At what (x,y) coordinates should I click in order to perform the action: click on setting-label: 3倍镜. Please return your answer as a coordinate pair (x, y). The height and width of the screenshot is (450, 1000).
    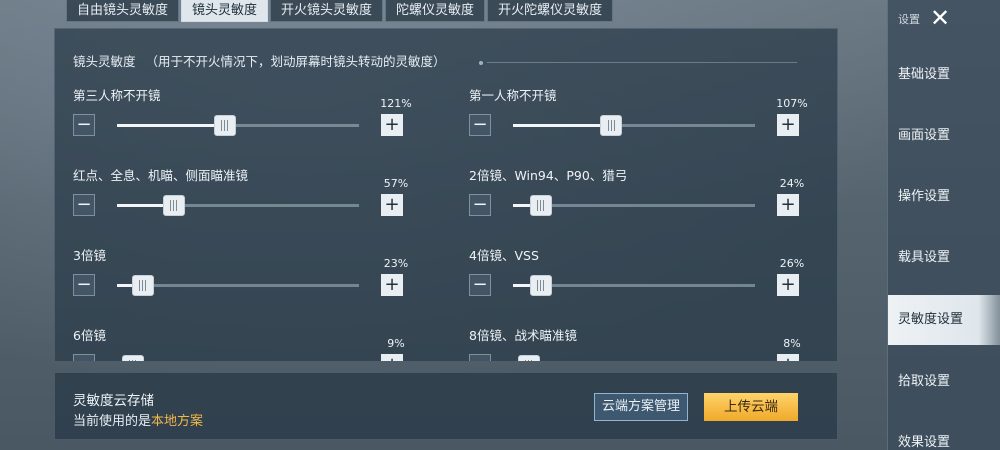
    Looking at the image, I should click on (89, 255).